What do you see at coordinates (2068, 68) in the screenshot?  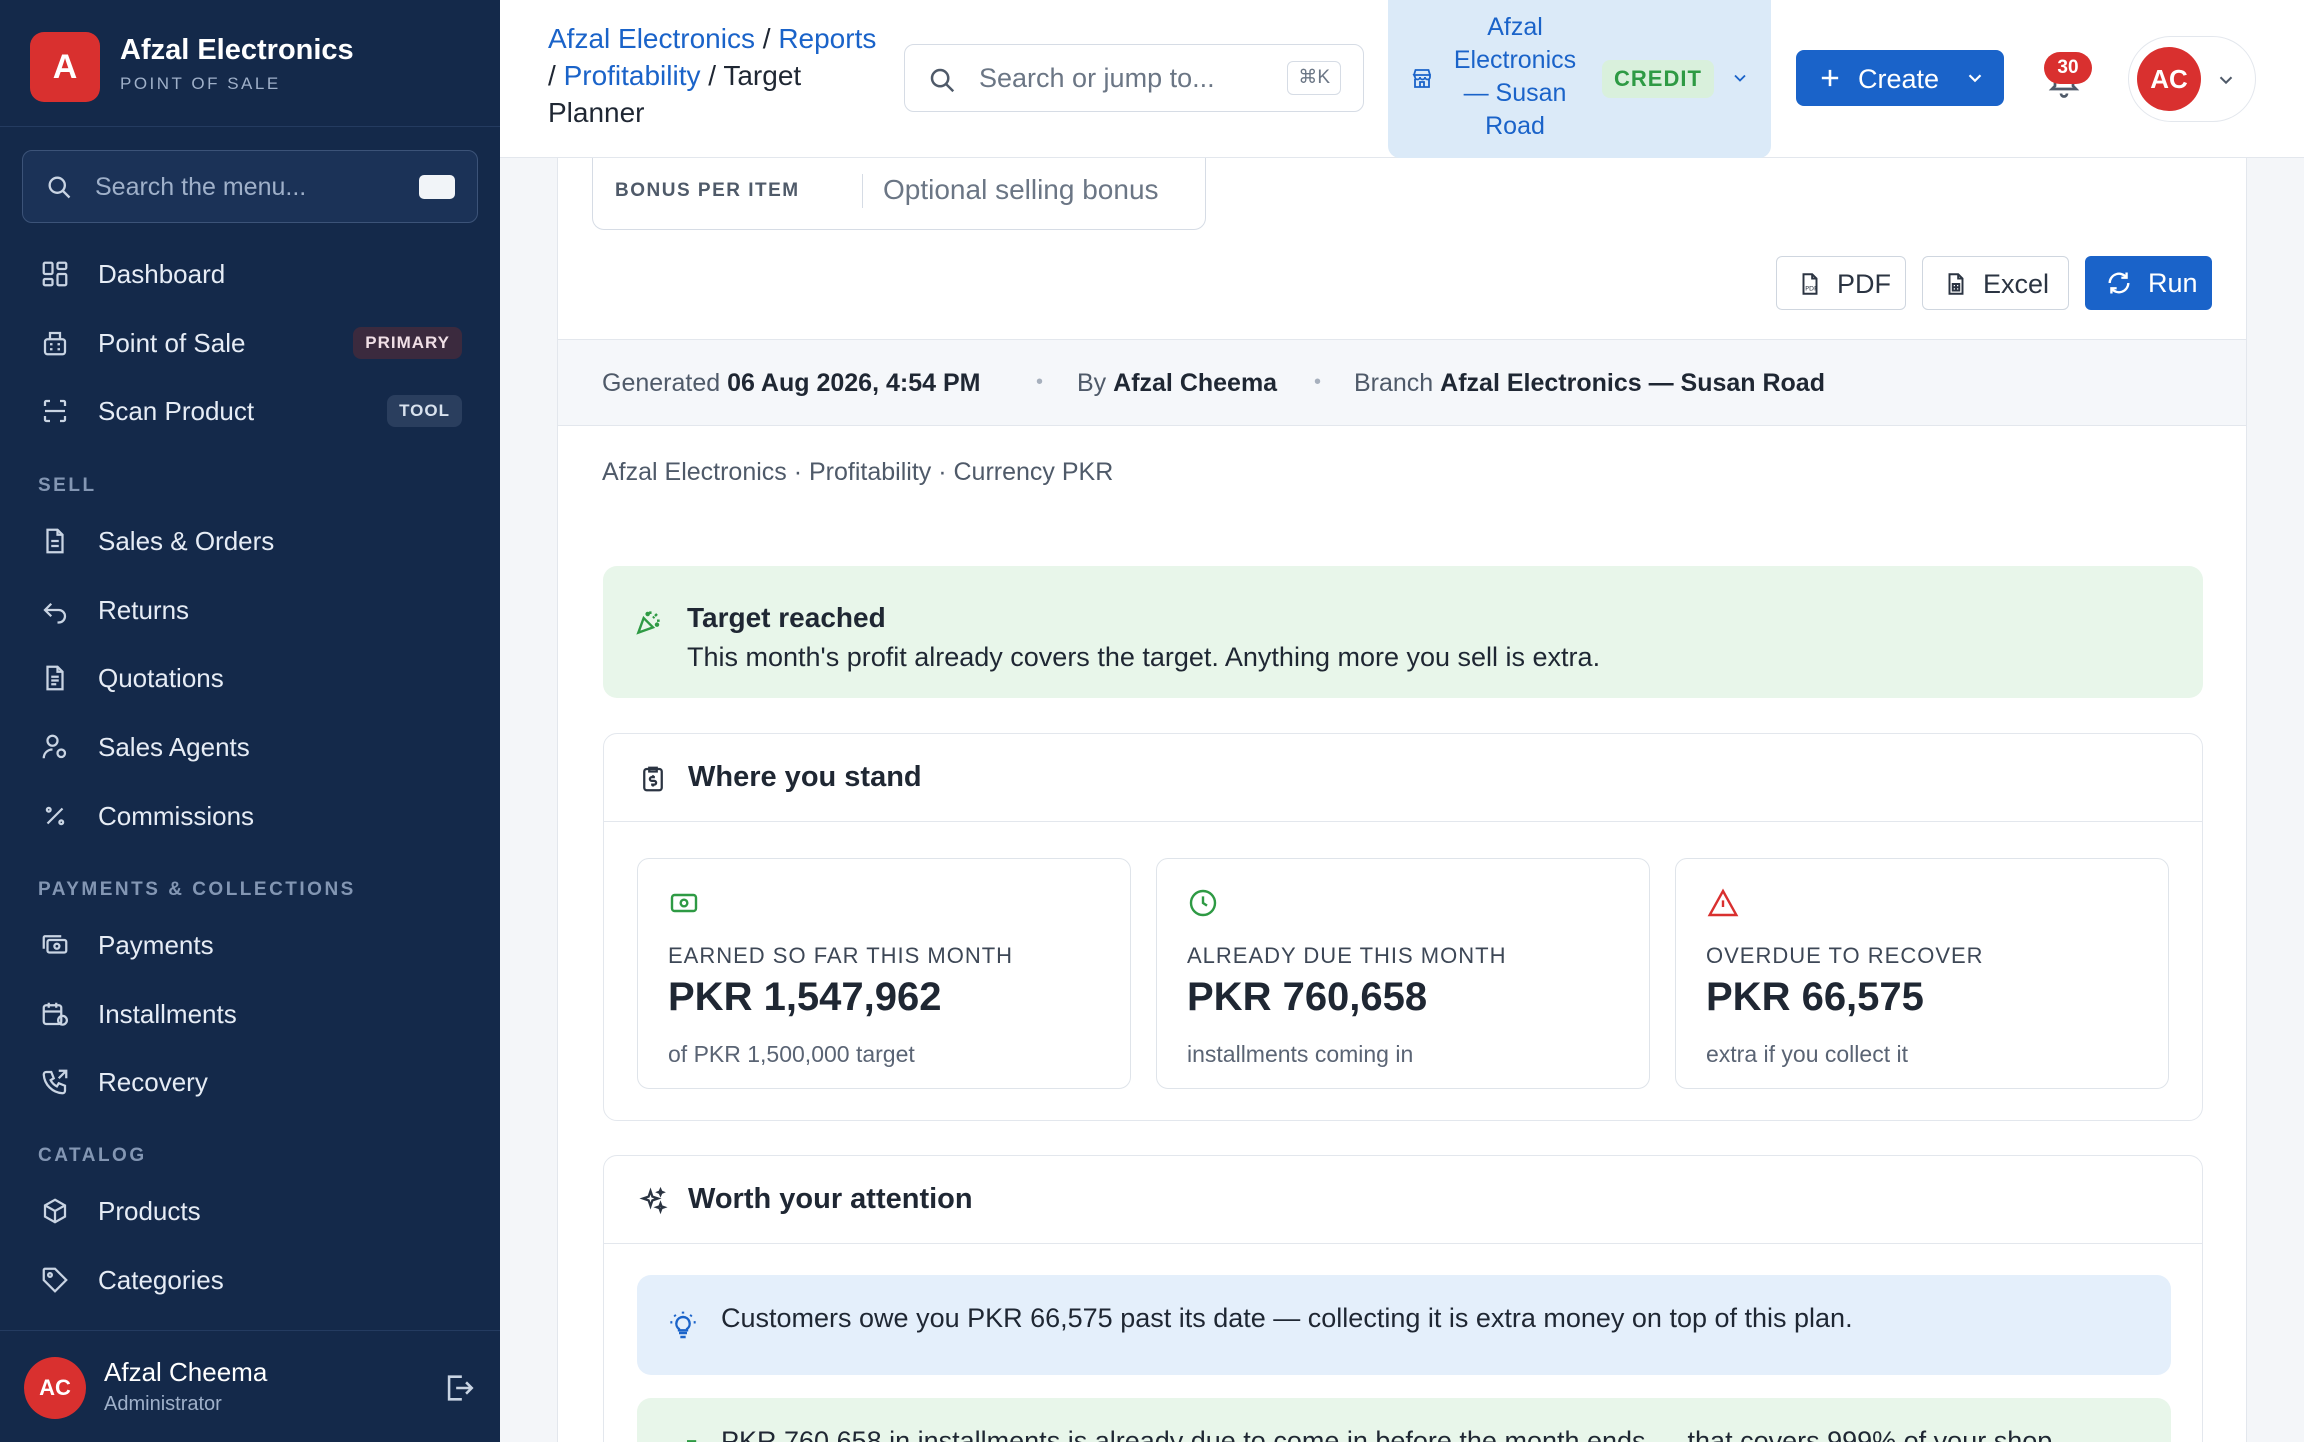 I see `notification-count-badge: 30` at bounding box center [2068, 68].